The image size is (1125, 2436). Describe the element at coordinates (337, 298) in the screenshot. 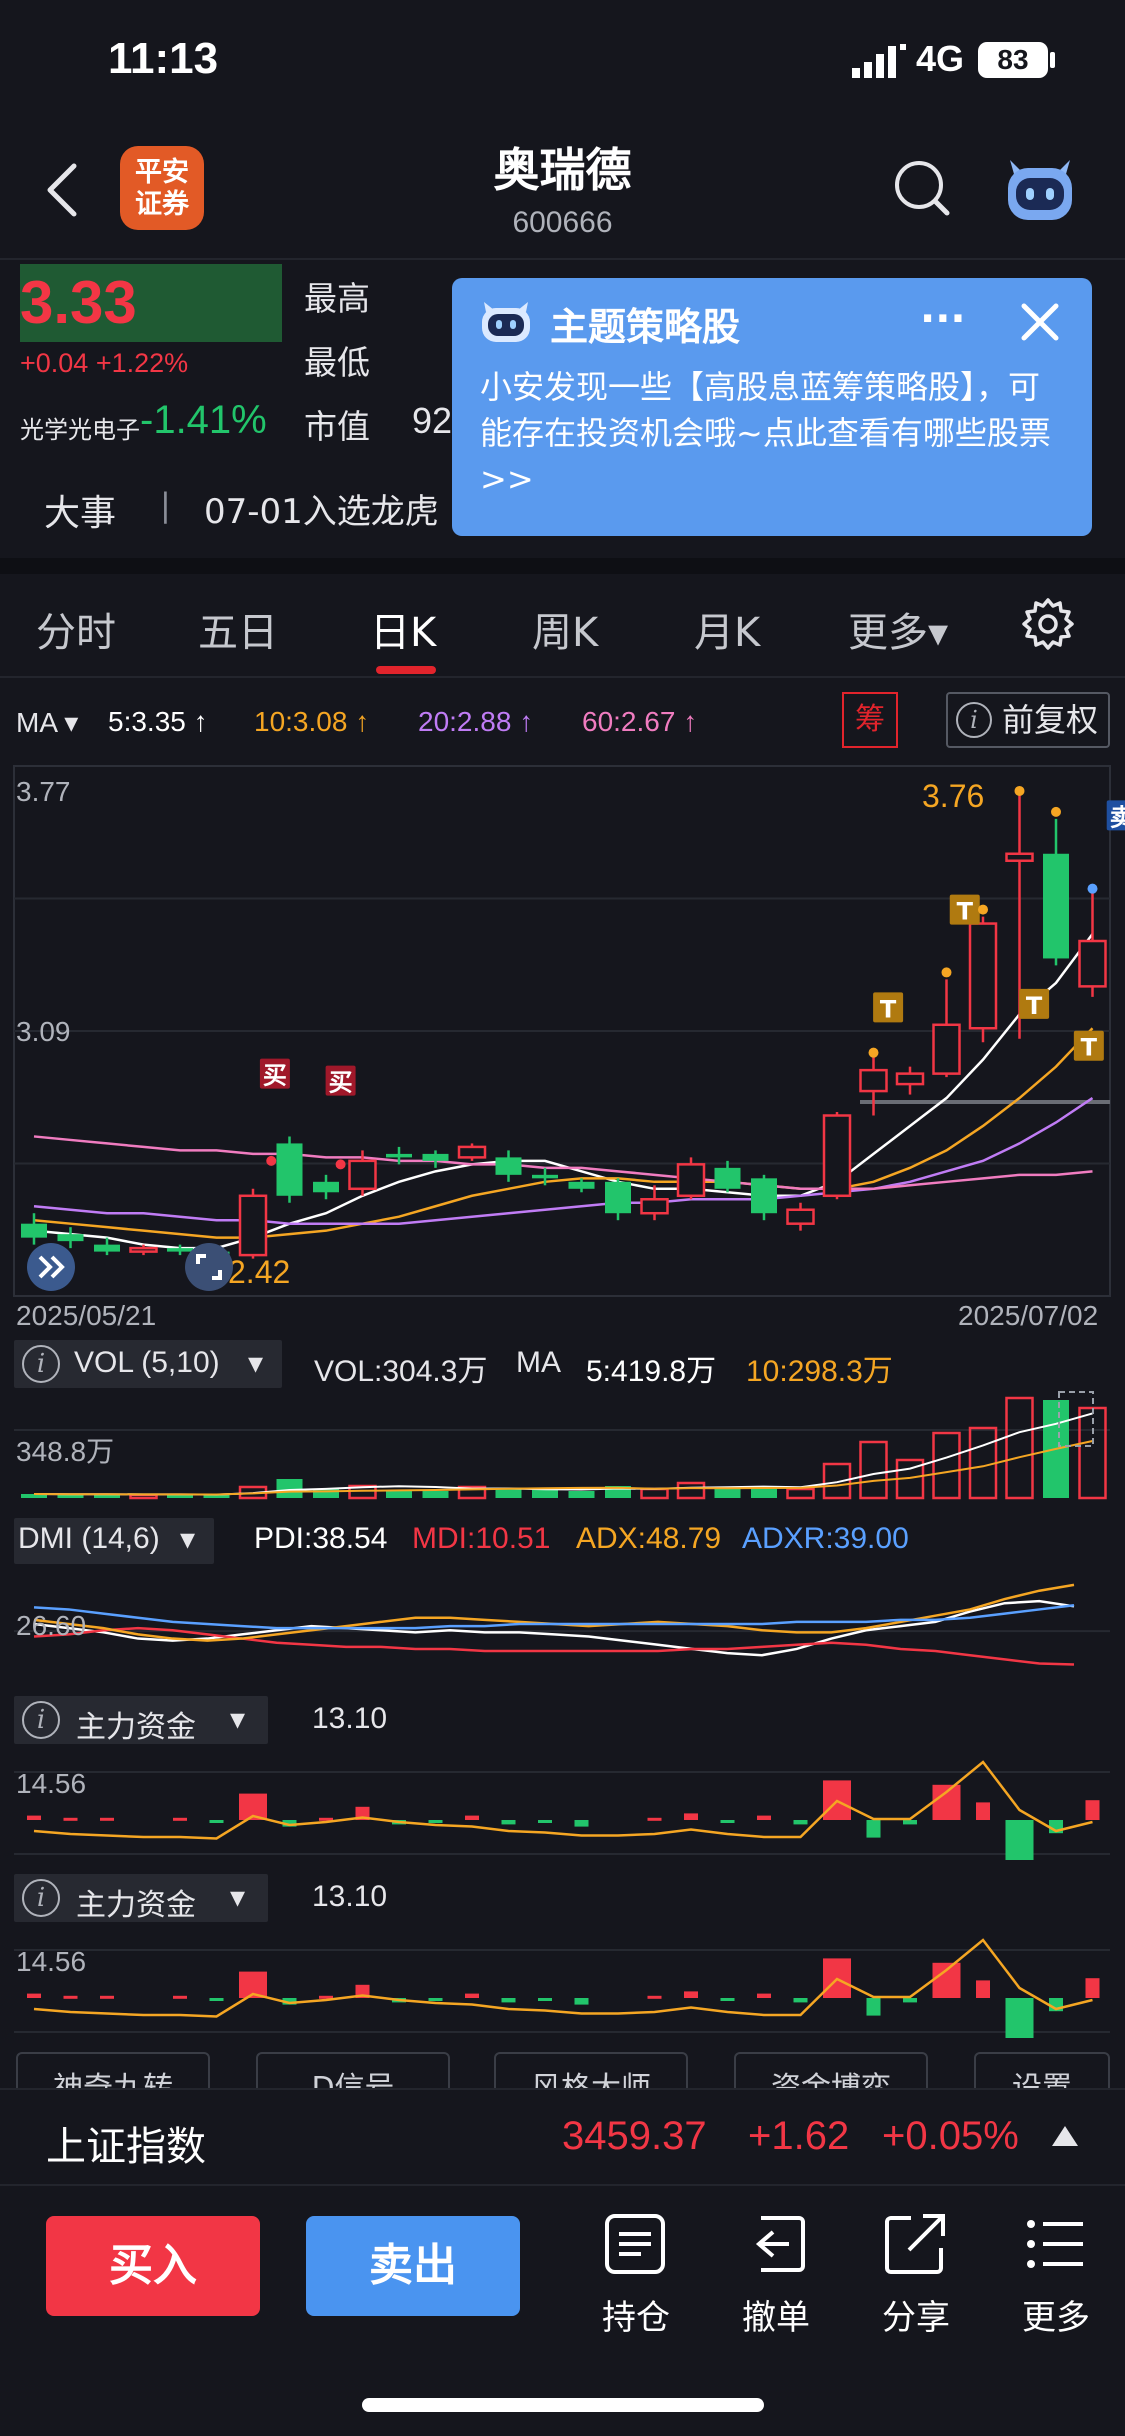

I see `high-label: 最高` at that location.